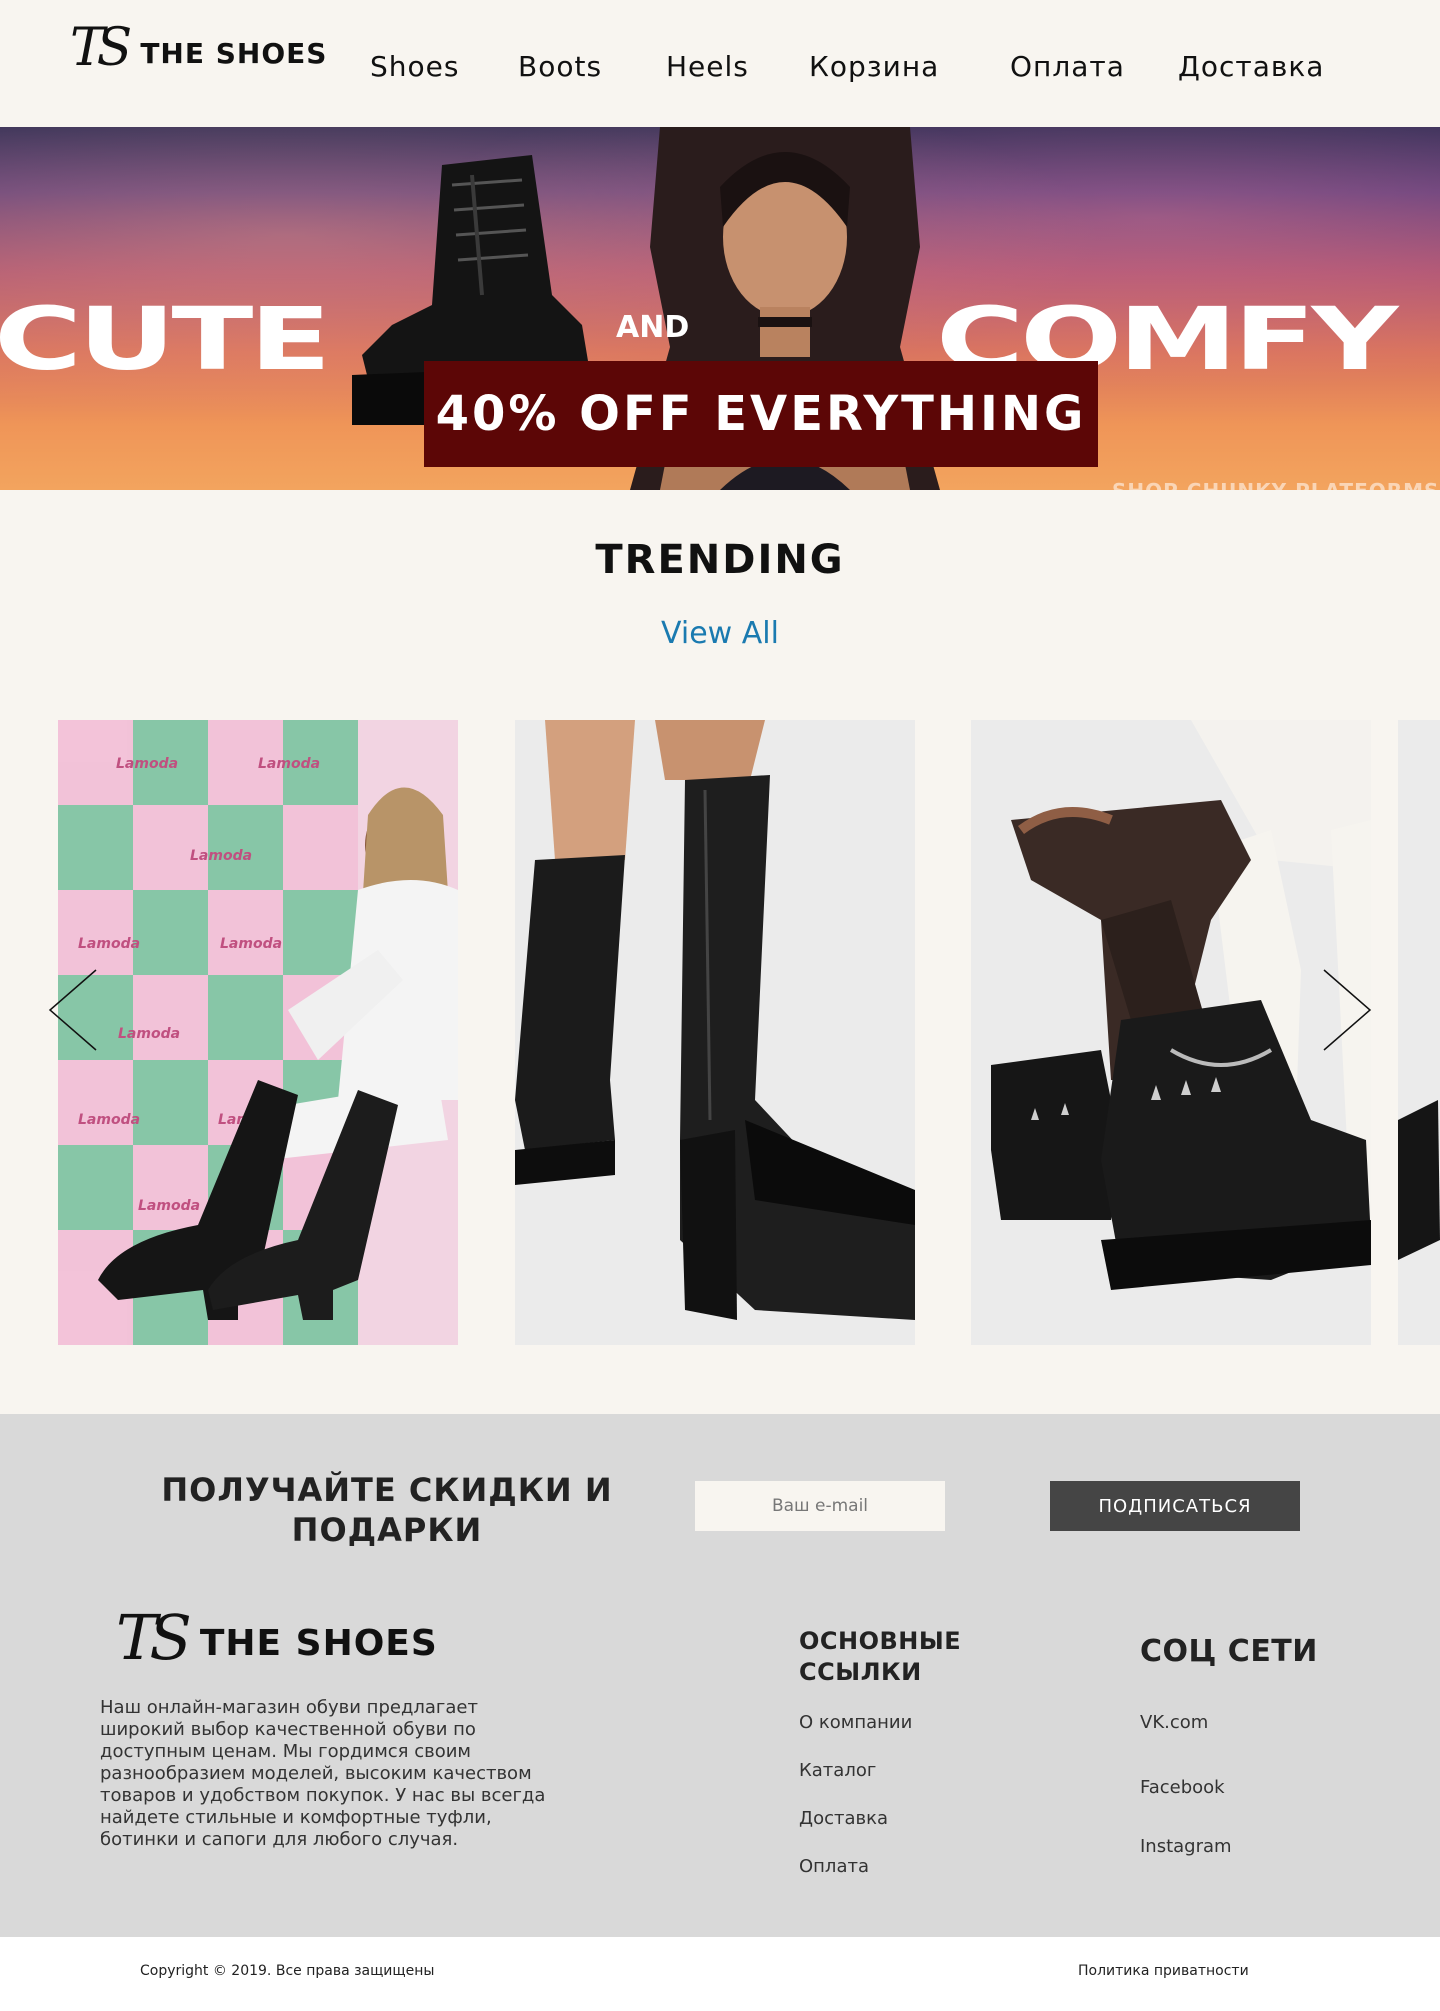  What do you see at coordinates (720, 633) in the screenshot?
I see `view-all-link: View All` at bounding box center [720, 633].